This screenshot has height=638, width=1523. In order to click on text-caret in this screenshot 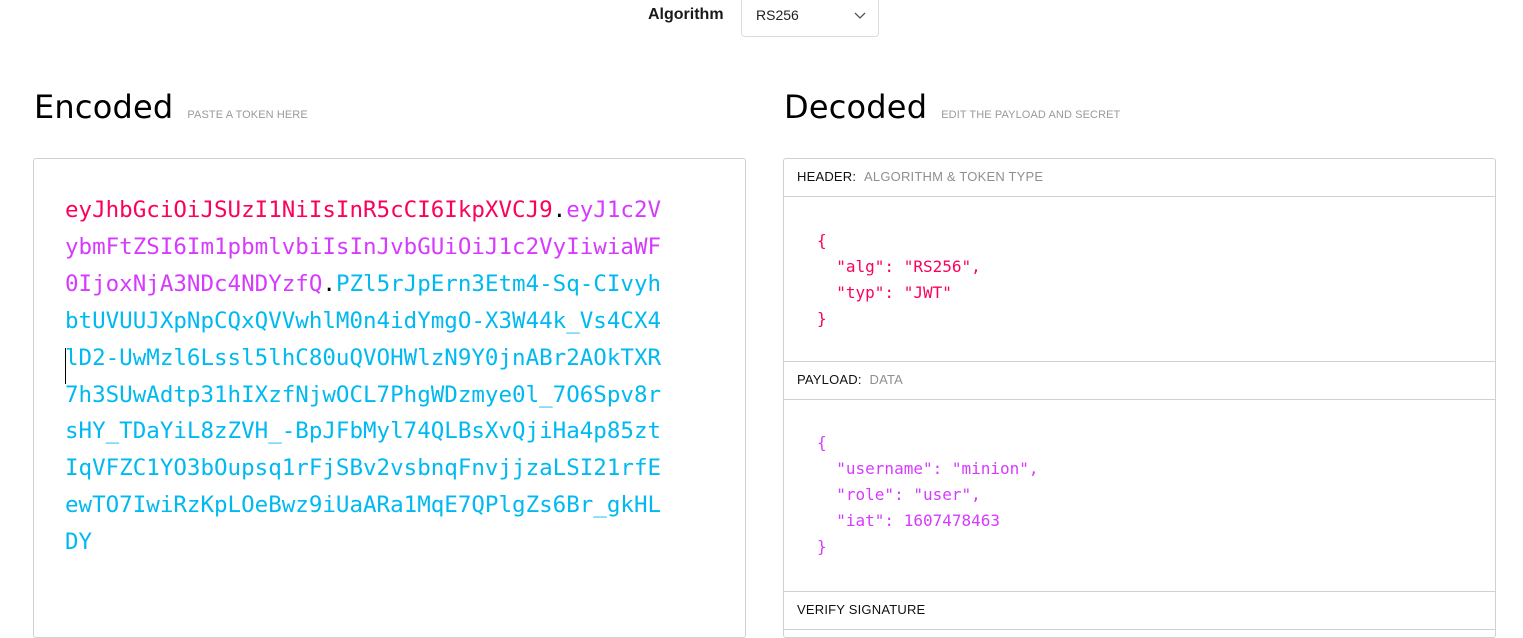, I will do `click(65, 366)`.